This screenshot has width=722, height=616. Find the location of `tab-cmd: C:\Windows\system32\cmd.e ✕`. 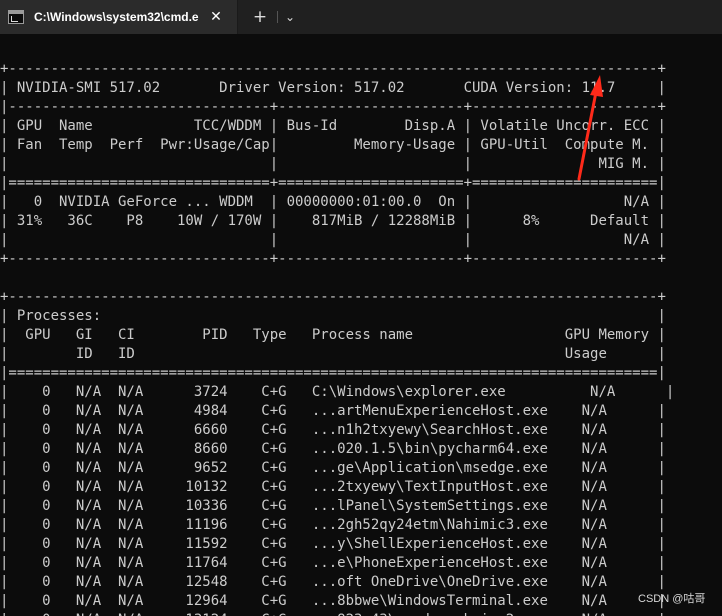

tab-cmd: C:\Windows\system32\cmd.e ✕ is located at coordinates (119, 17).